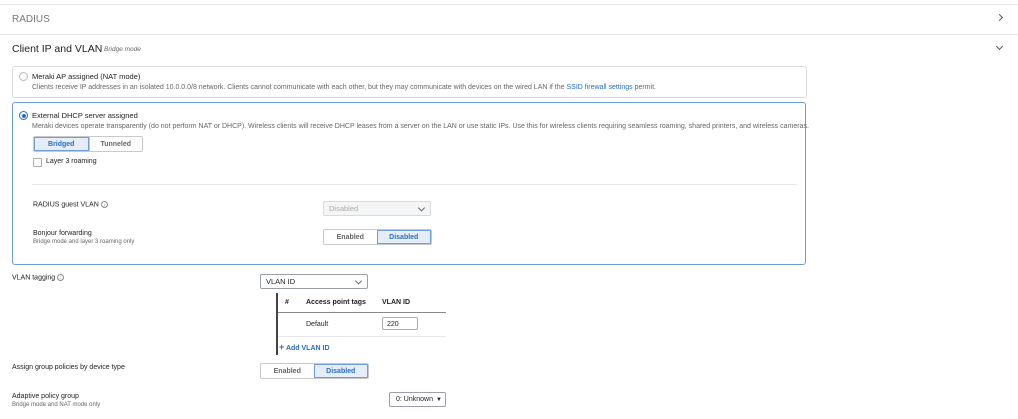 Image resolution: width=1018 pixels, height=419 pixels. What do you see at coordinates (599, 87) in the screenshot?
I see `ssid-firewall-link: SSID firewall settings` at bounding box center [599, 87].